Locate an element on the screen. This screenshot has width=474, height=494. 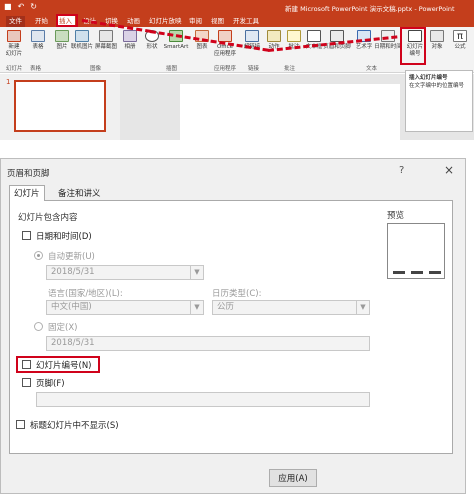
group-links: 链接 is located at coordinates (254, 69).